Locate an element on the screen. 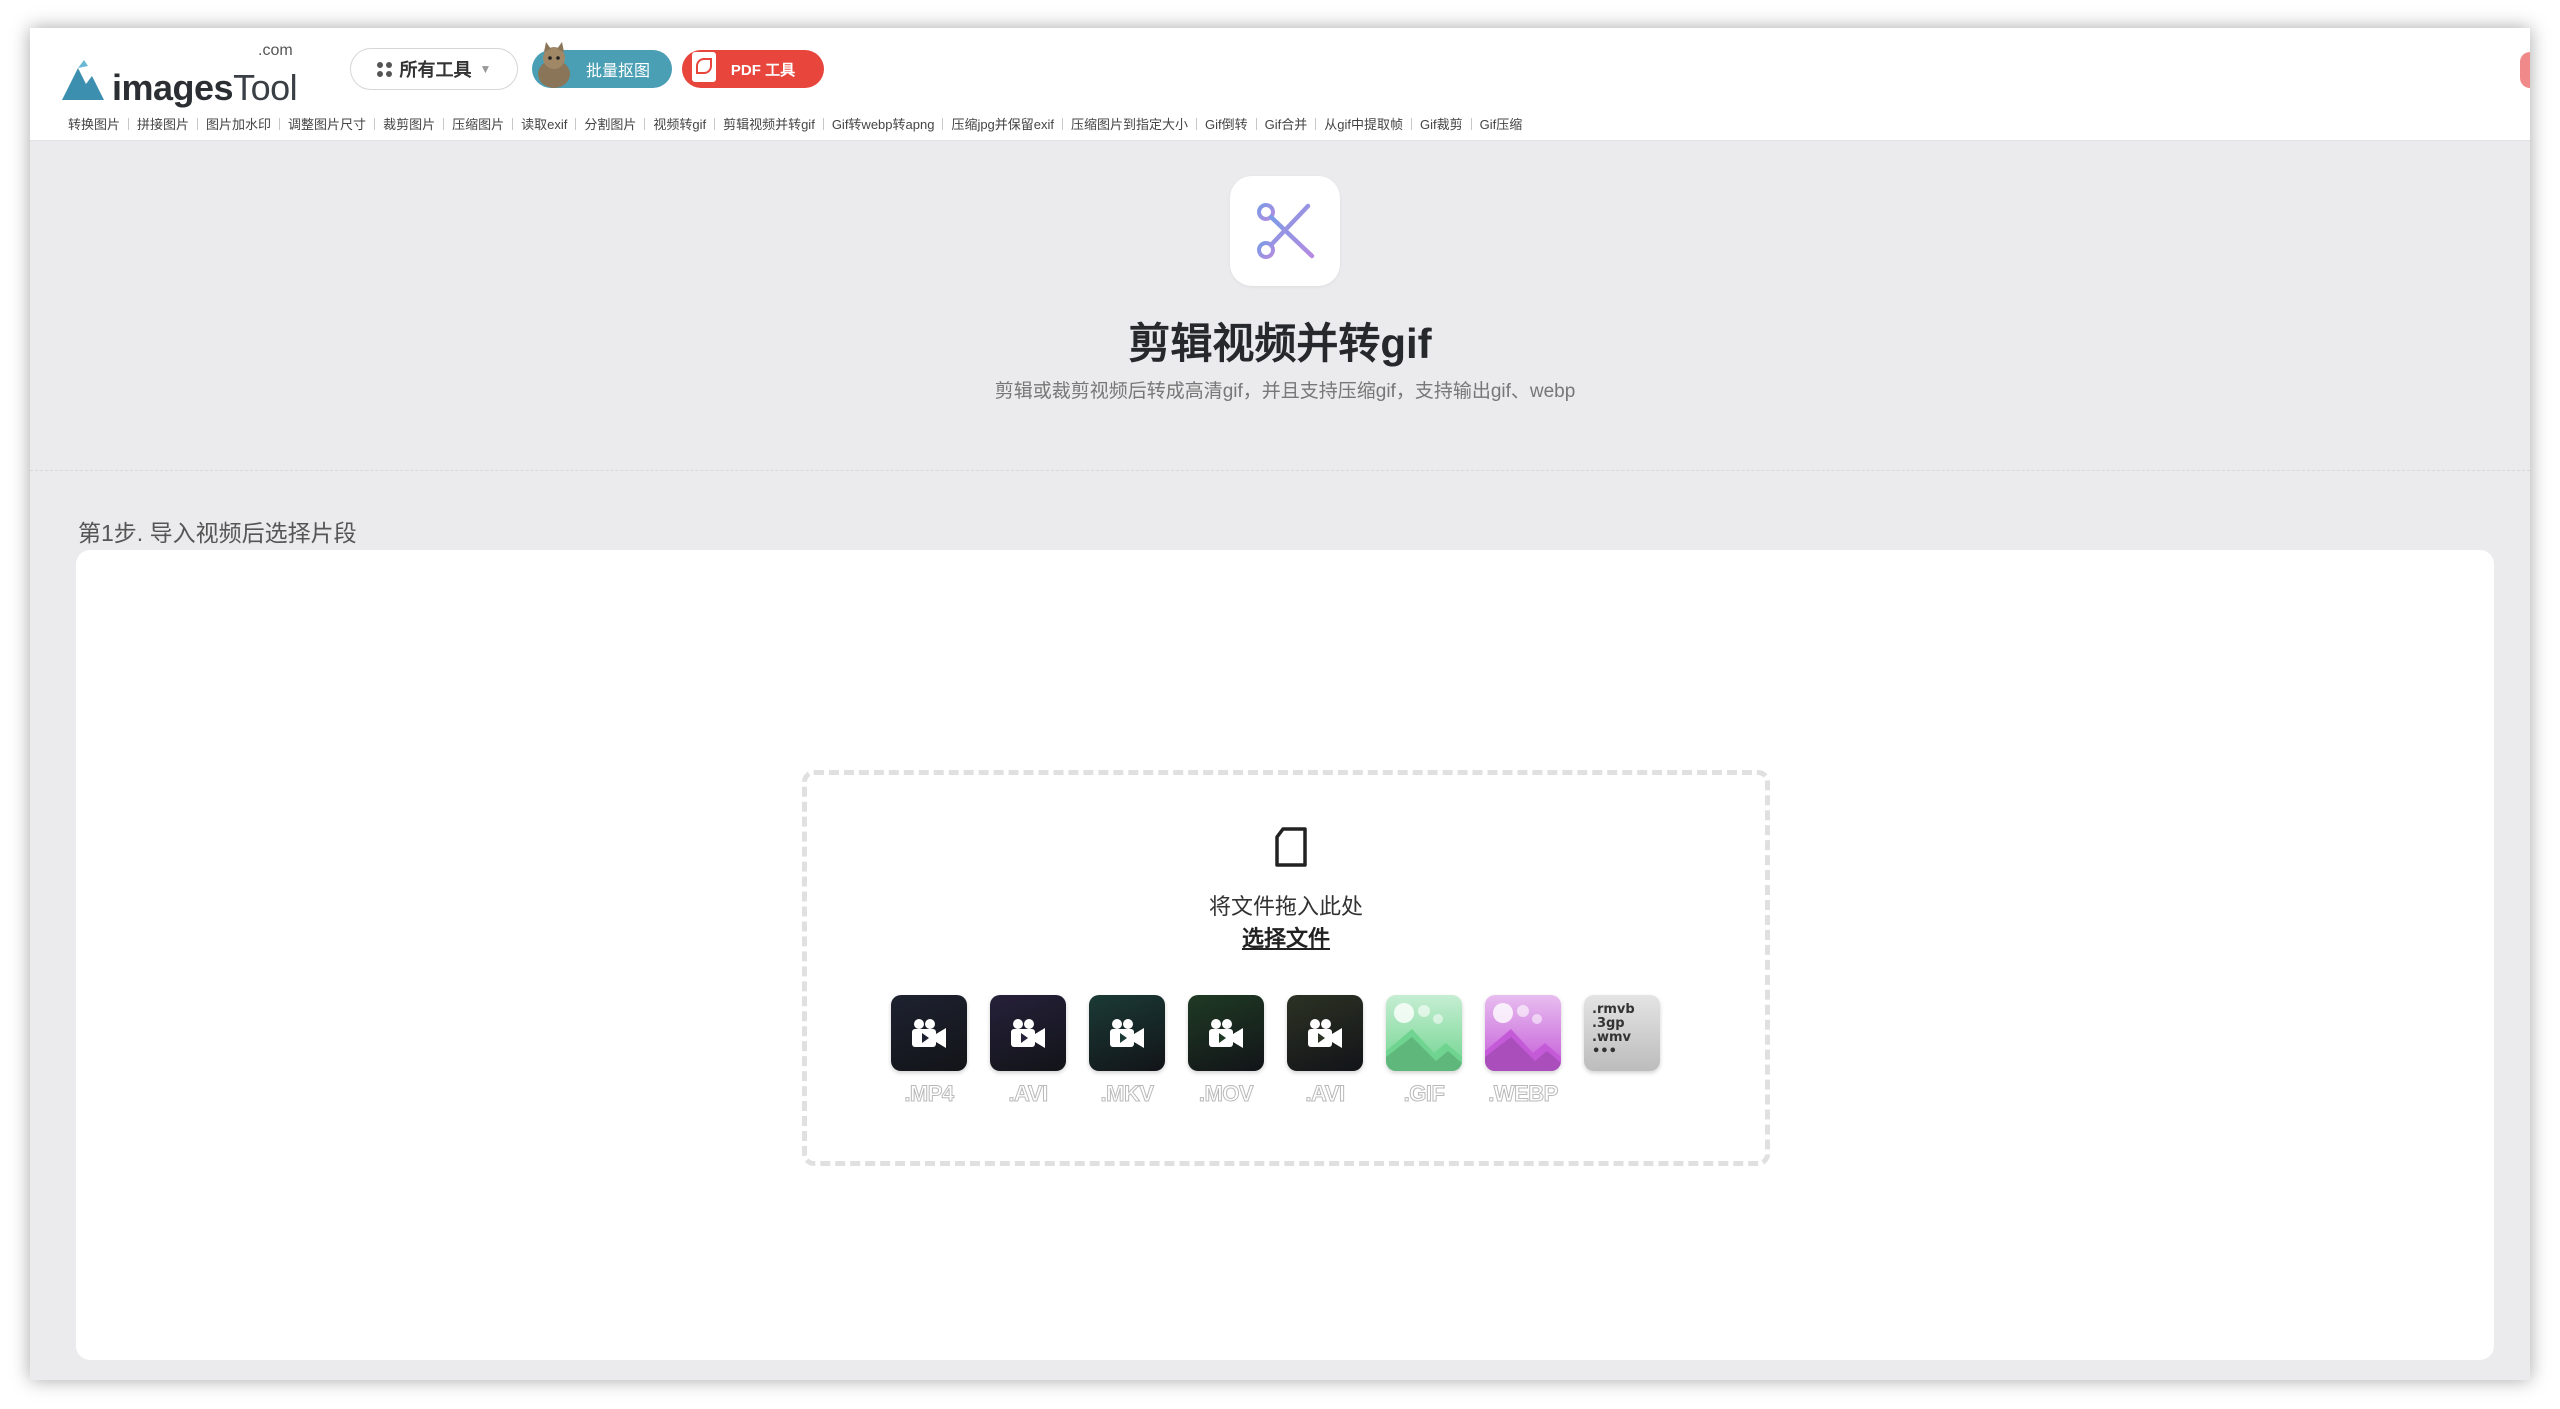 The height and width of the screenshot is (1409, 2560). tool-link: 分割图片 is located at coordinates (610, 123).